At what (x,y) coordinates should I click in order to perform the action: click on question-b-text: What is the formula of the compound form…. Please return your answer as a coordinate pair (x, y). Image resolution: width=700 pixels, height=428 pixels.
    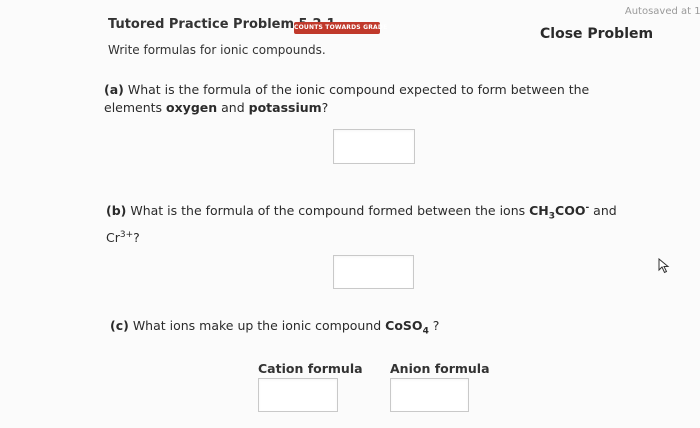
    Looking at the image, I should click on (328, 211).